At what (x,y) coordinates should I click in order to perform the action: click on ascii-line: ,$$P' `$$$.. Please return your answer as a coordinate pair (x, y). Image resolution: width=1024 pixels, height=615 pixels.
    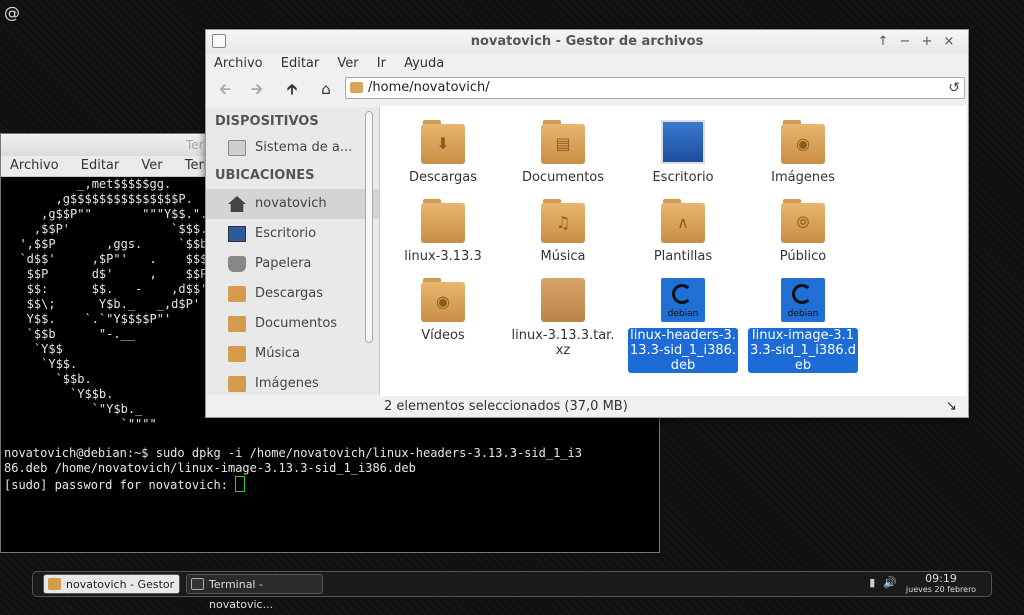
    Looking at the image, I should click on (106, 229).